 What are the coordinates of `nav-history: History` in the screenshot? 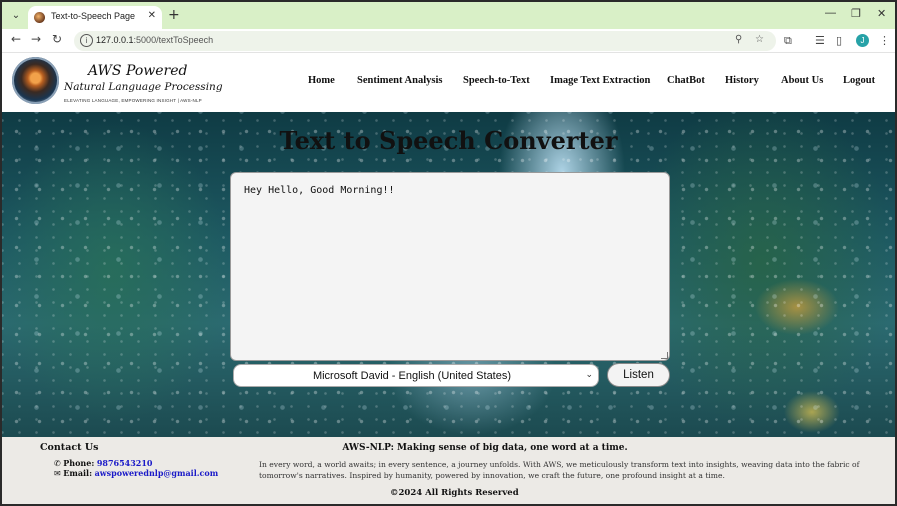 It's located at (742, 80).